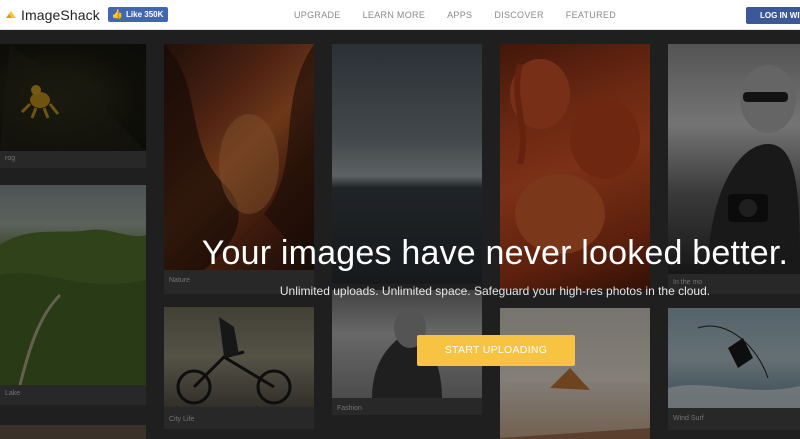 Image resolution: width=800 pixels, height=439 pixels. I want to click on logo: ImageShack, so click(52, 15).